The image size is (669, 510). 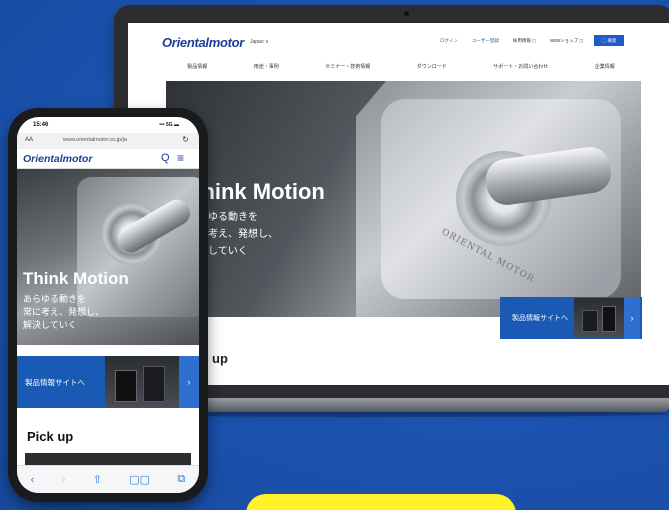 What do you see at coordinates (197, 70) in the screenshot?
I see `nav-item-products: 製品情報` at bounding box center [197, 70].